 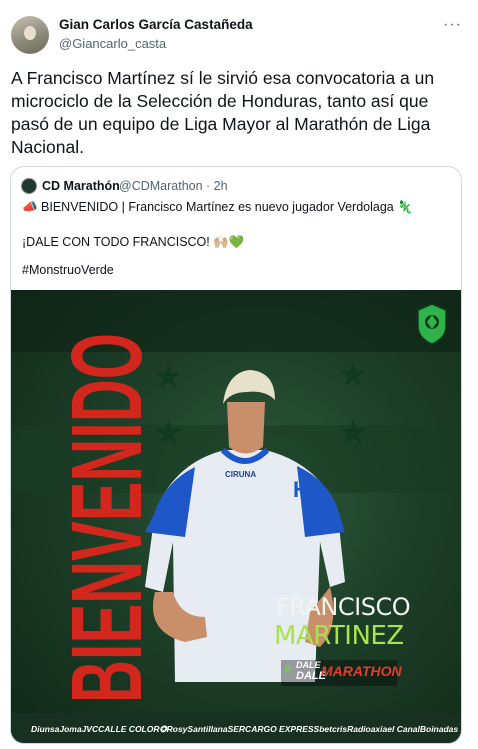 I want to click on dale-text-1: DALE, so click(x=308, y=665).